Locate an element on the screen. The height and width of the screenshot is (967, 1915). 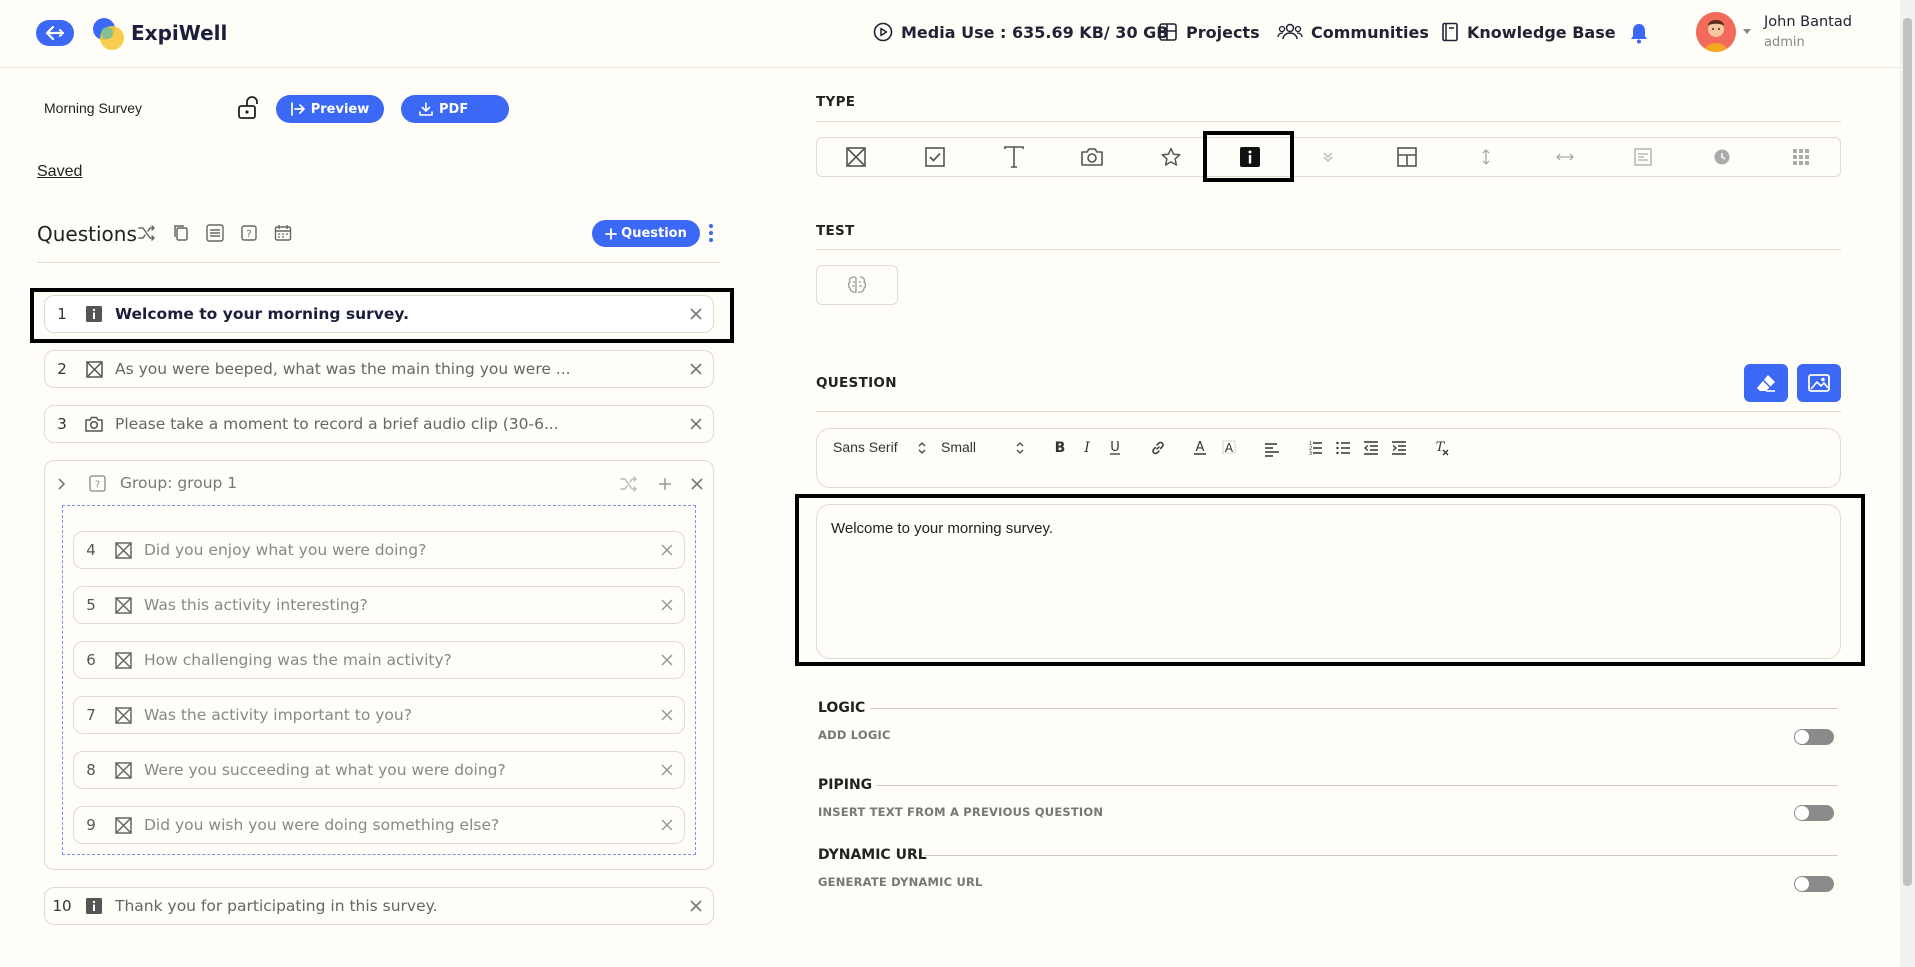
type-text is located at coordinates (1013, 157).